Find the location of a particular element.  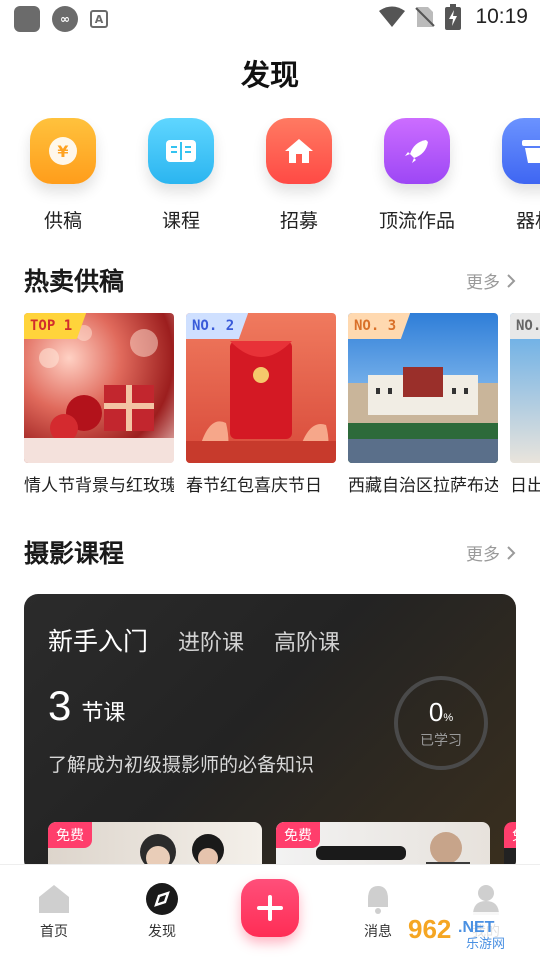

nav-label: 首页 is located at coordinates (54, 932).